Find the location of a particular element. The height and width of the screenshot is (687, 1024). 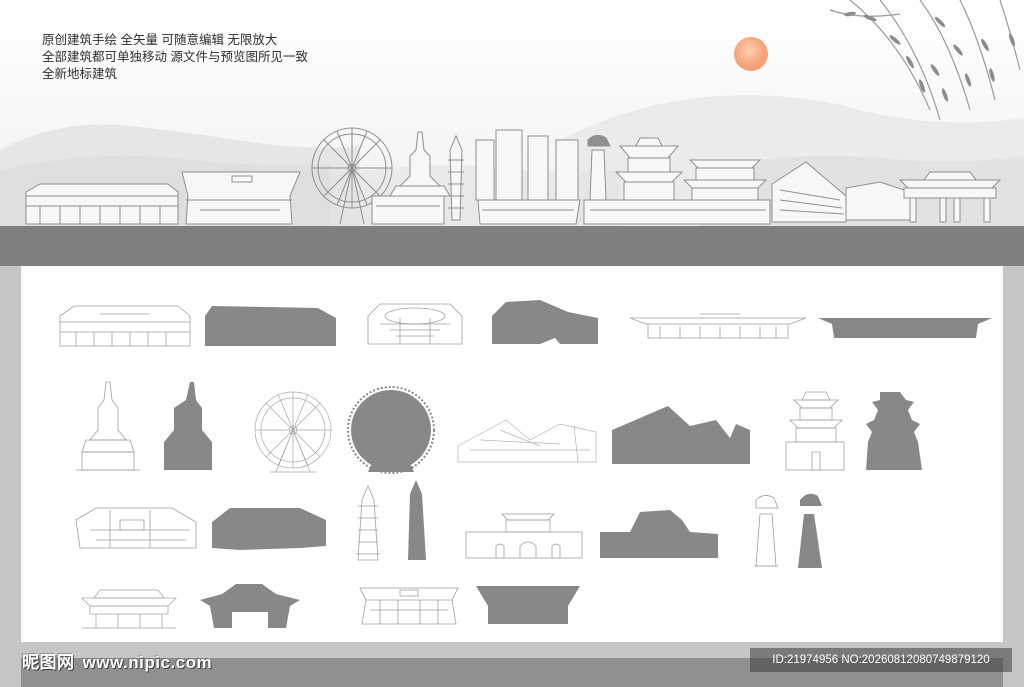

white-pagoda-silhouette-icon is located at coordinates (188, 426).